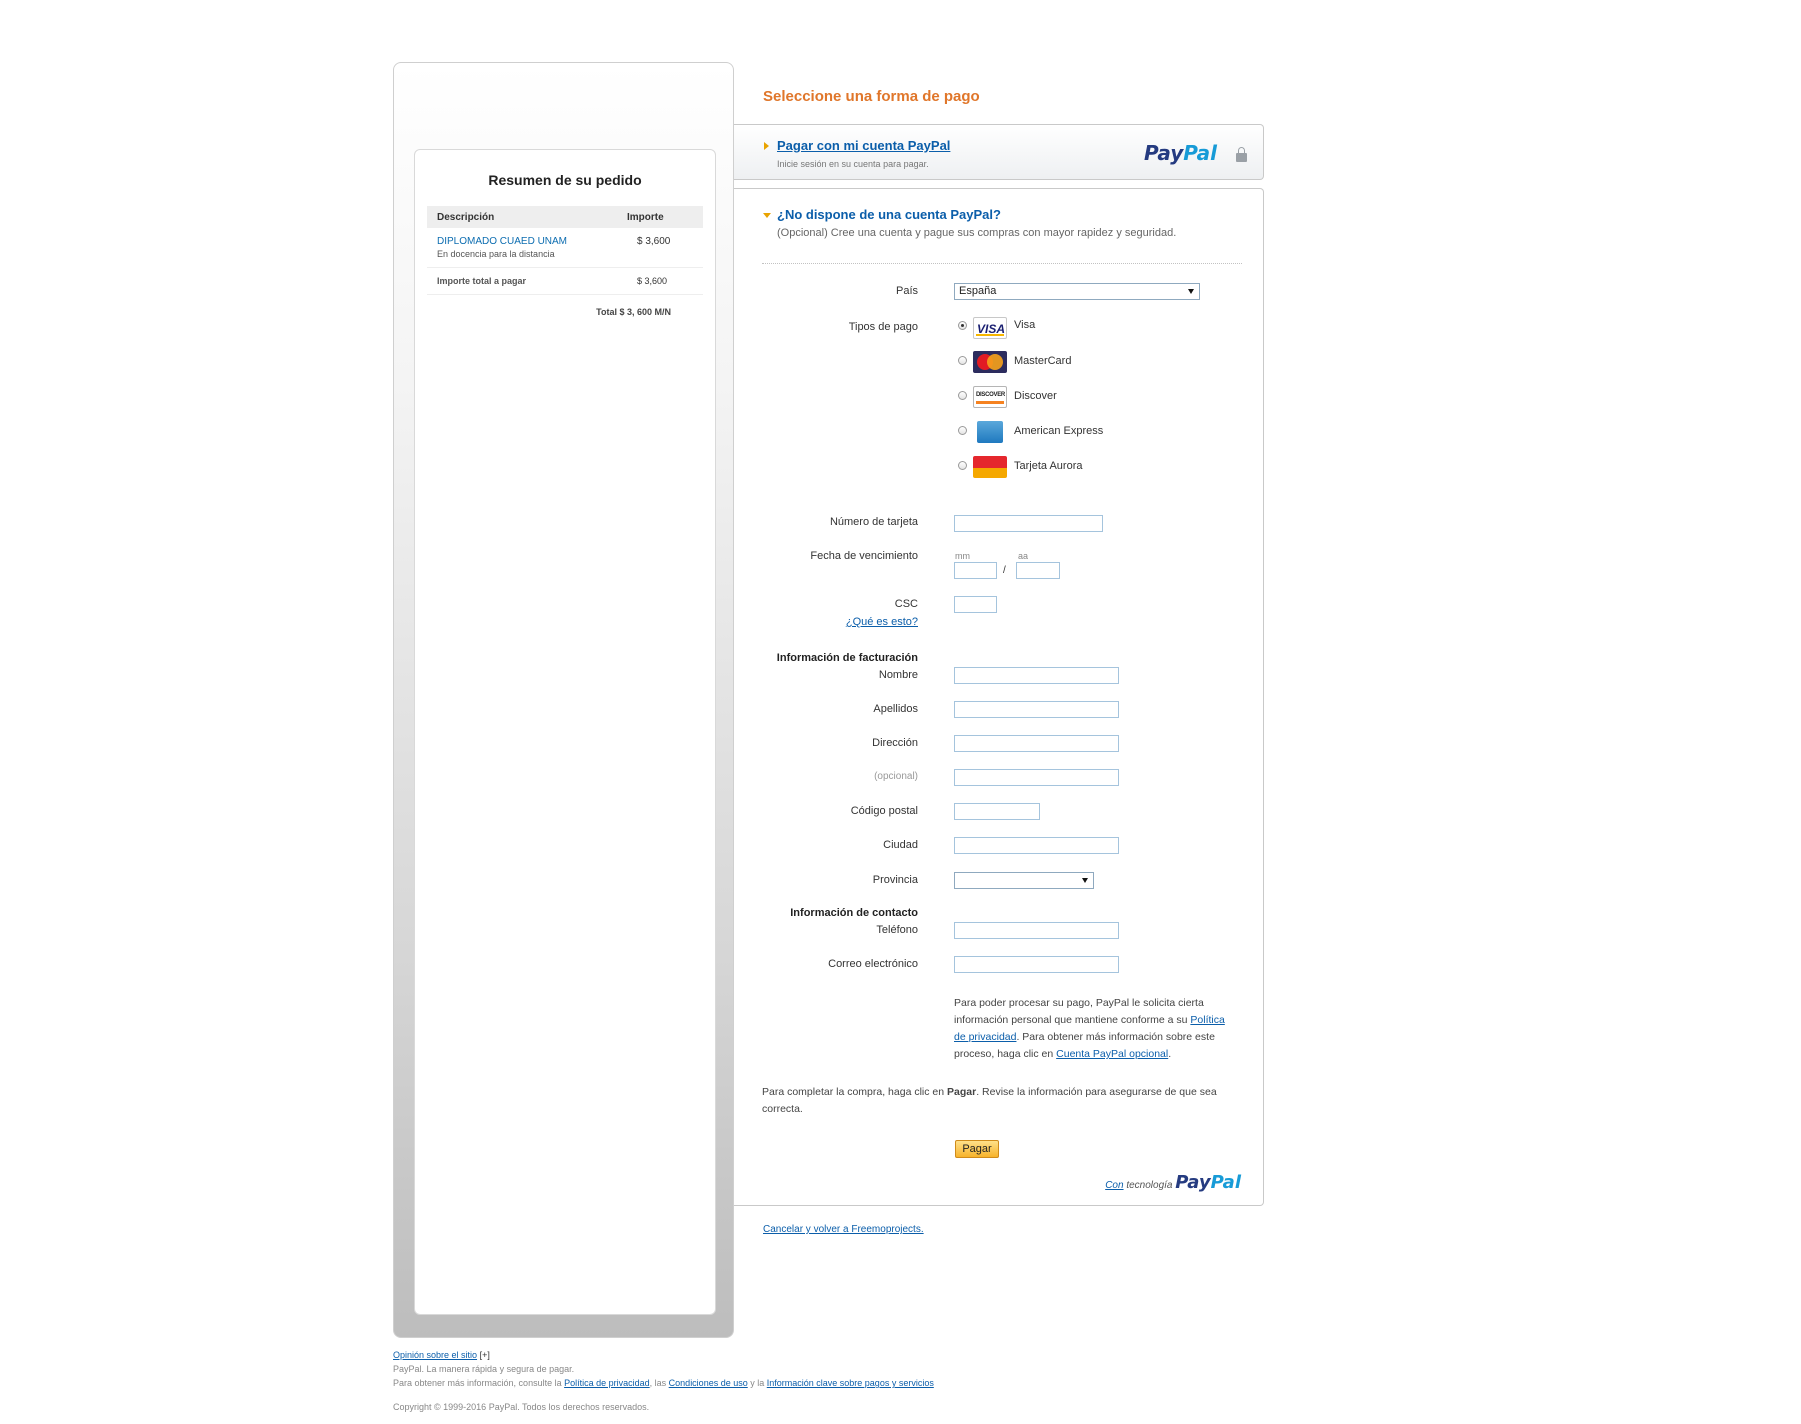 The width and height of the screenshot is (1801, 1424). I want to click on first-name-label: Nombre, so click(898, 675).